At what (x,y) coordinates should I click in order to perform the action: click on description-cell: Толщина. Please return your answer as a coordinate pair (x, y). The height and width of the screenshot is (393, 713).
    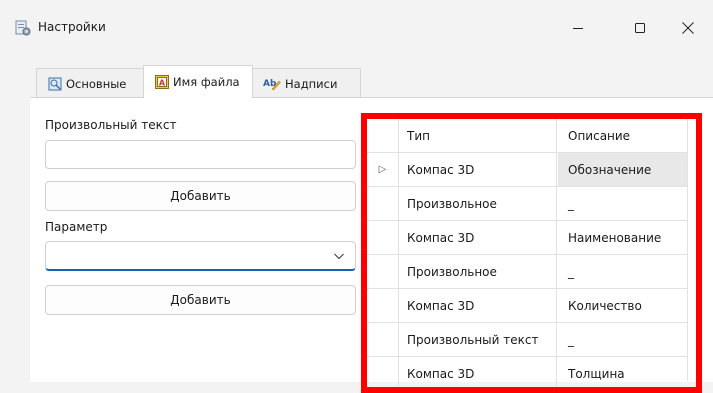
    Looking at the image, I should click on (622, 373).